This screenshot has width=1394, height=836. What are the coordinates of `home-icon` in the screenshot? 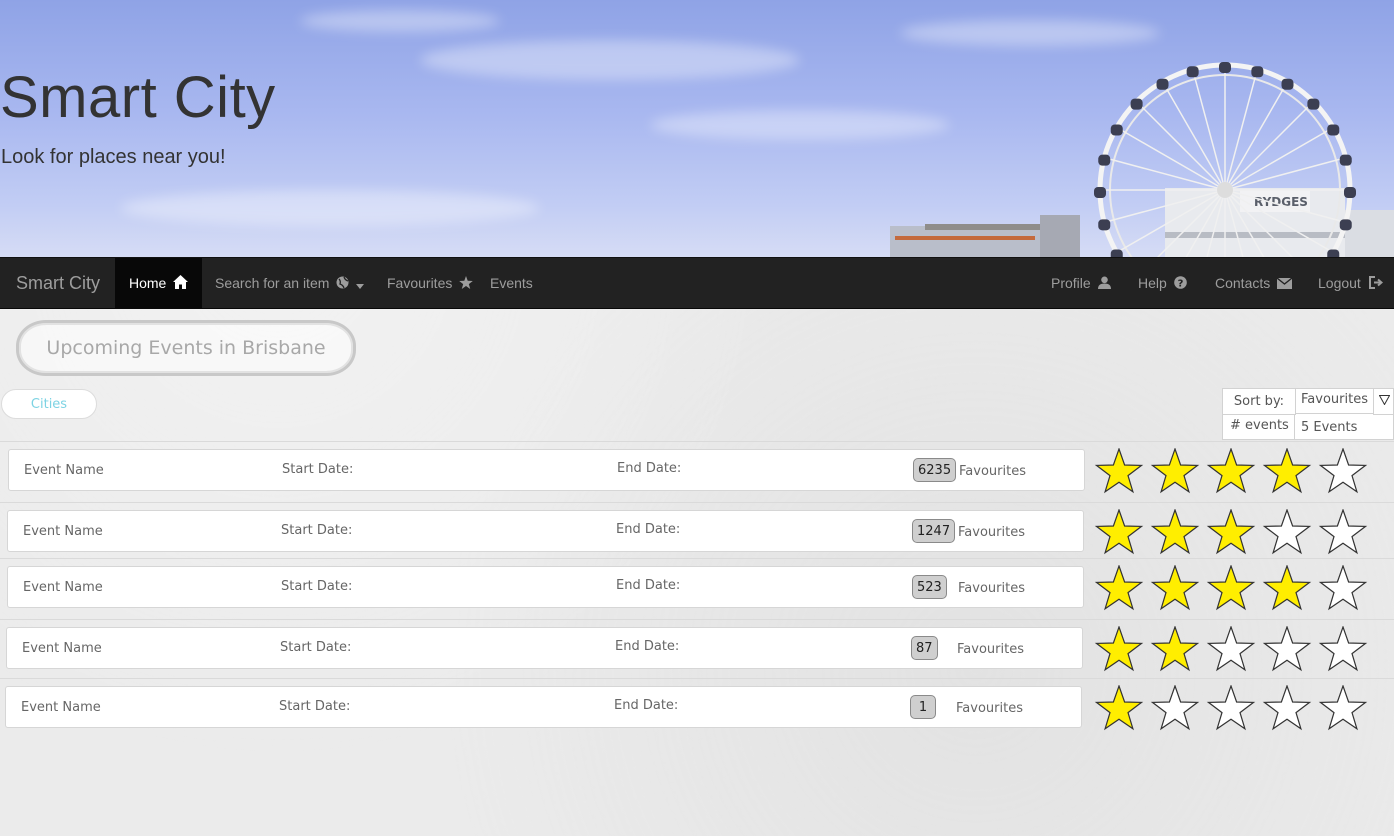 It's located at (181, 284).